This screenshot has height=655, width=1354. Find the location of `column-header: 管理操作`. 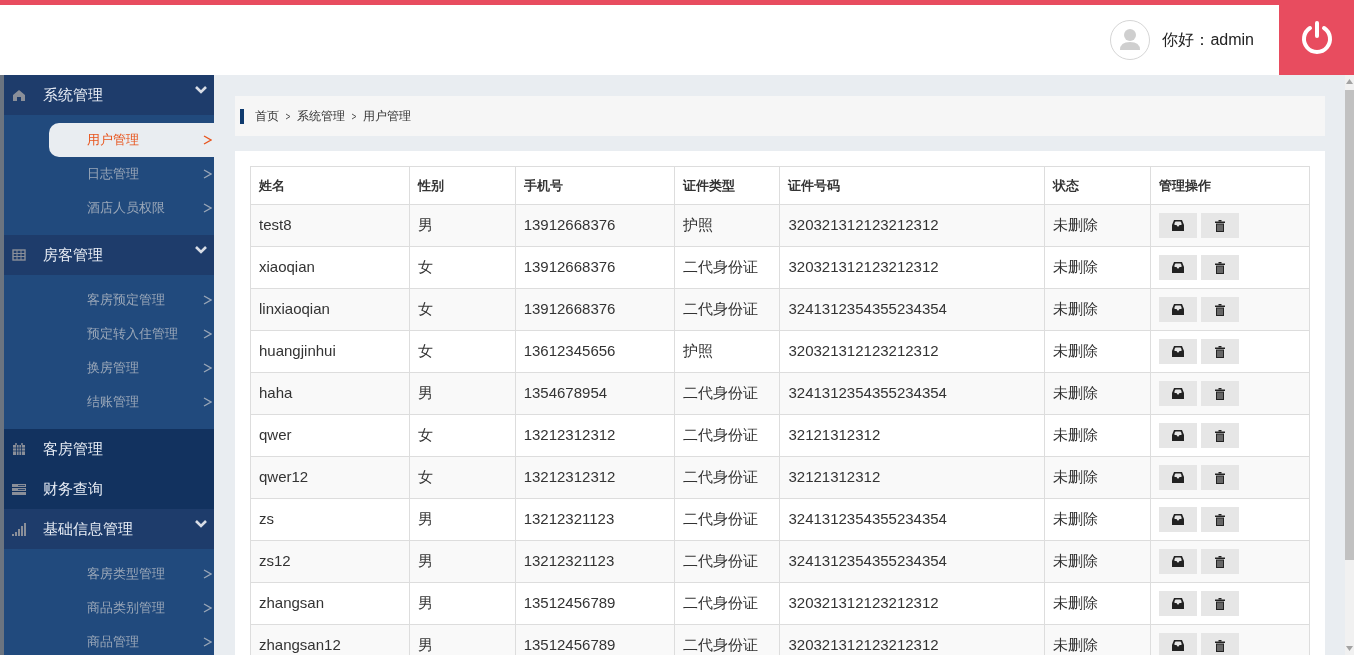

column-header: 管理操作 is located at coordinates (1230, 185).